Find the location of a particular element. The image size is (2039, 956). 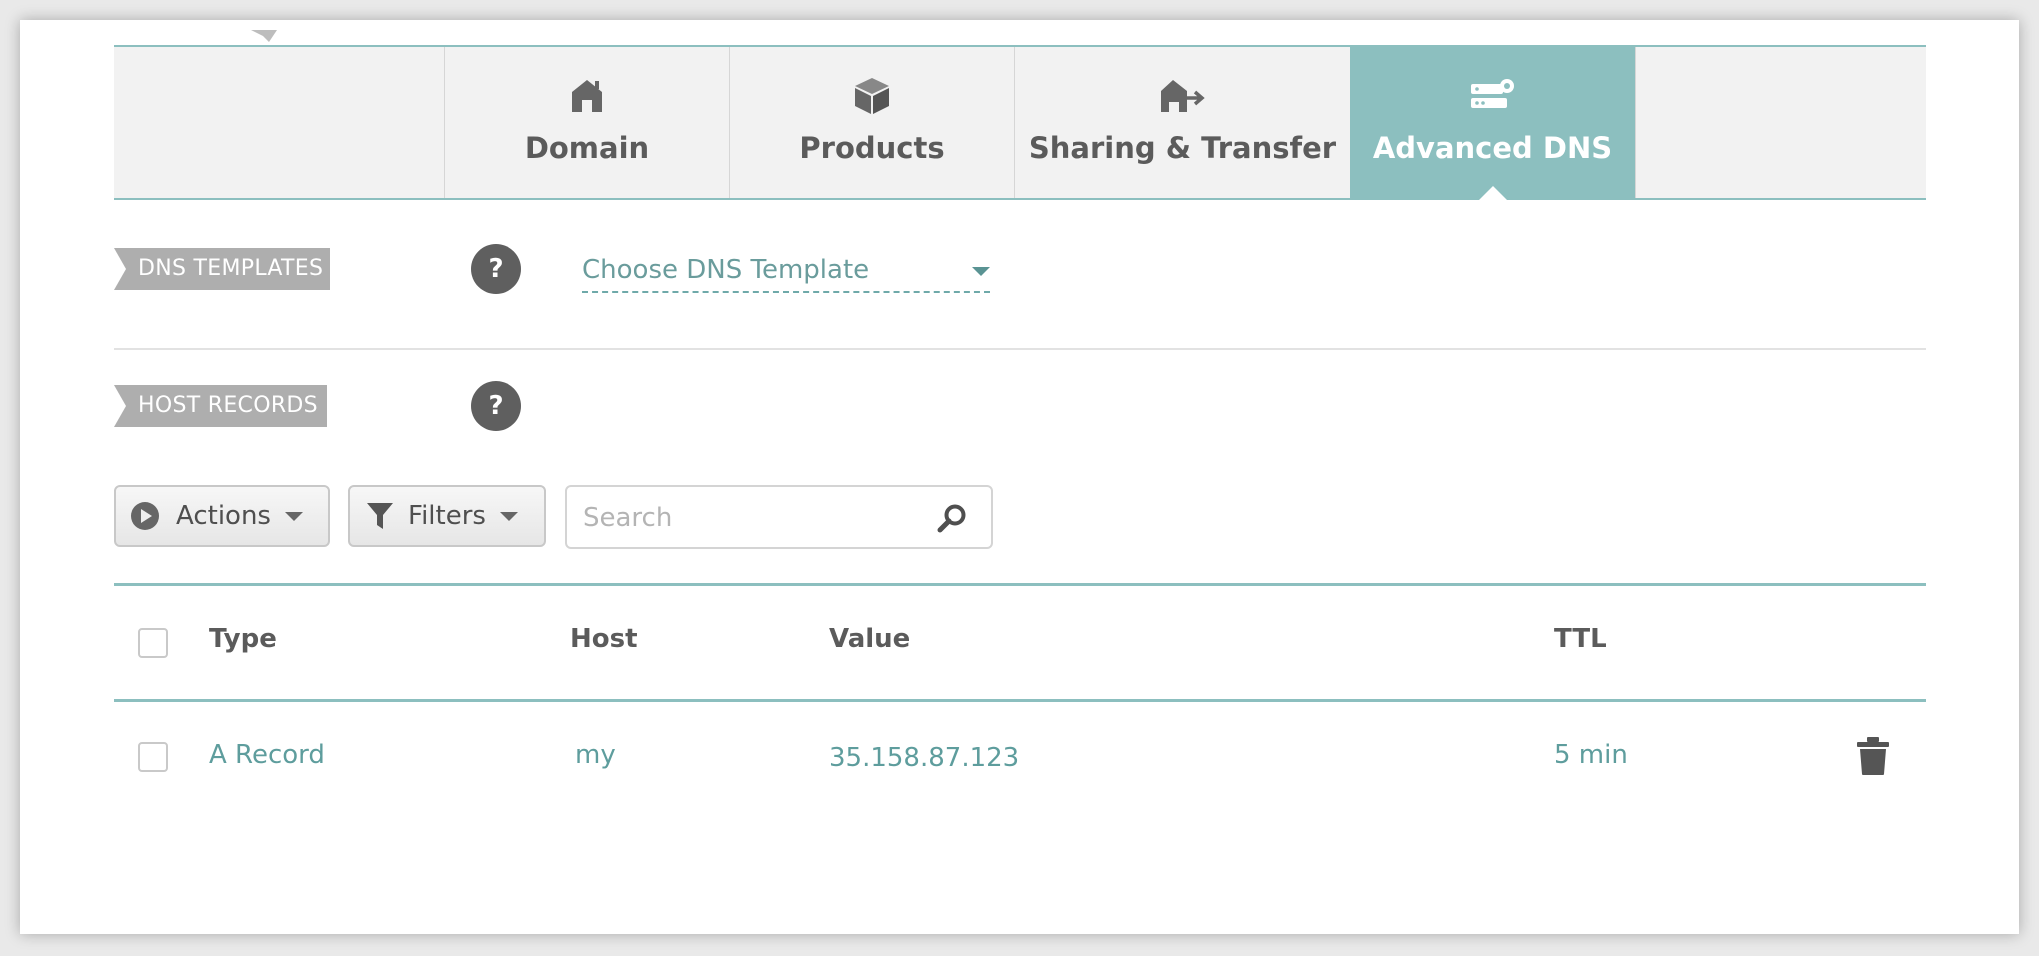

trash-icon is located at coordinates (1873, 758).